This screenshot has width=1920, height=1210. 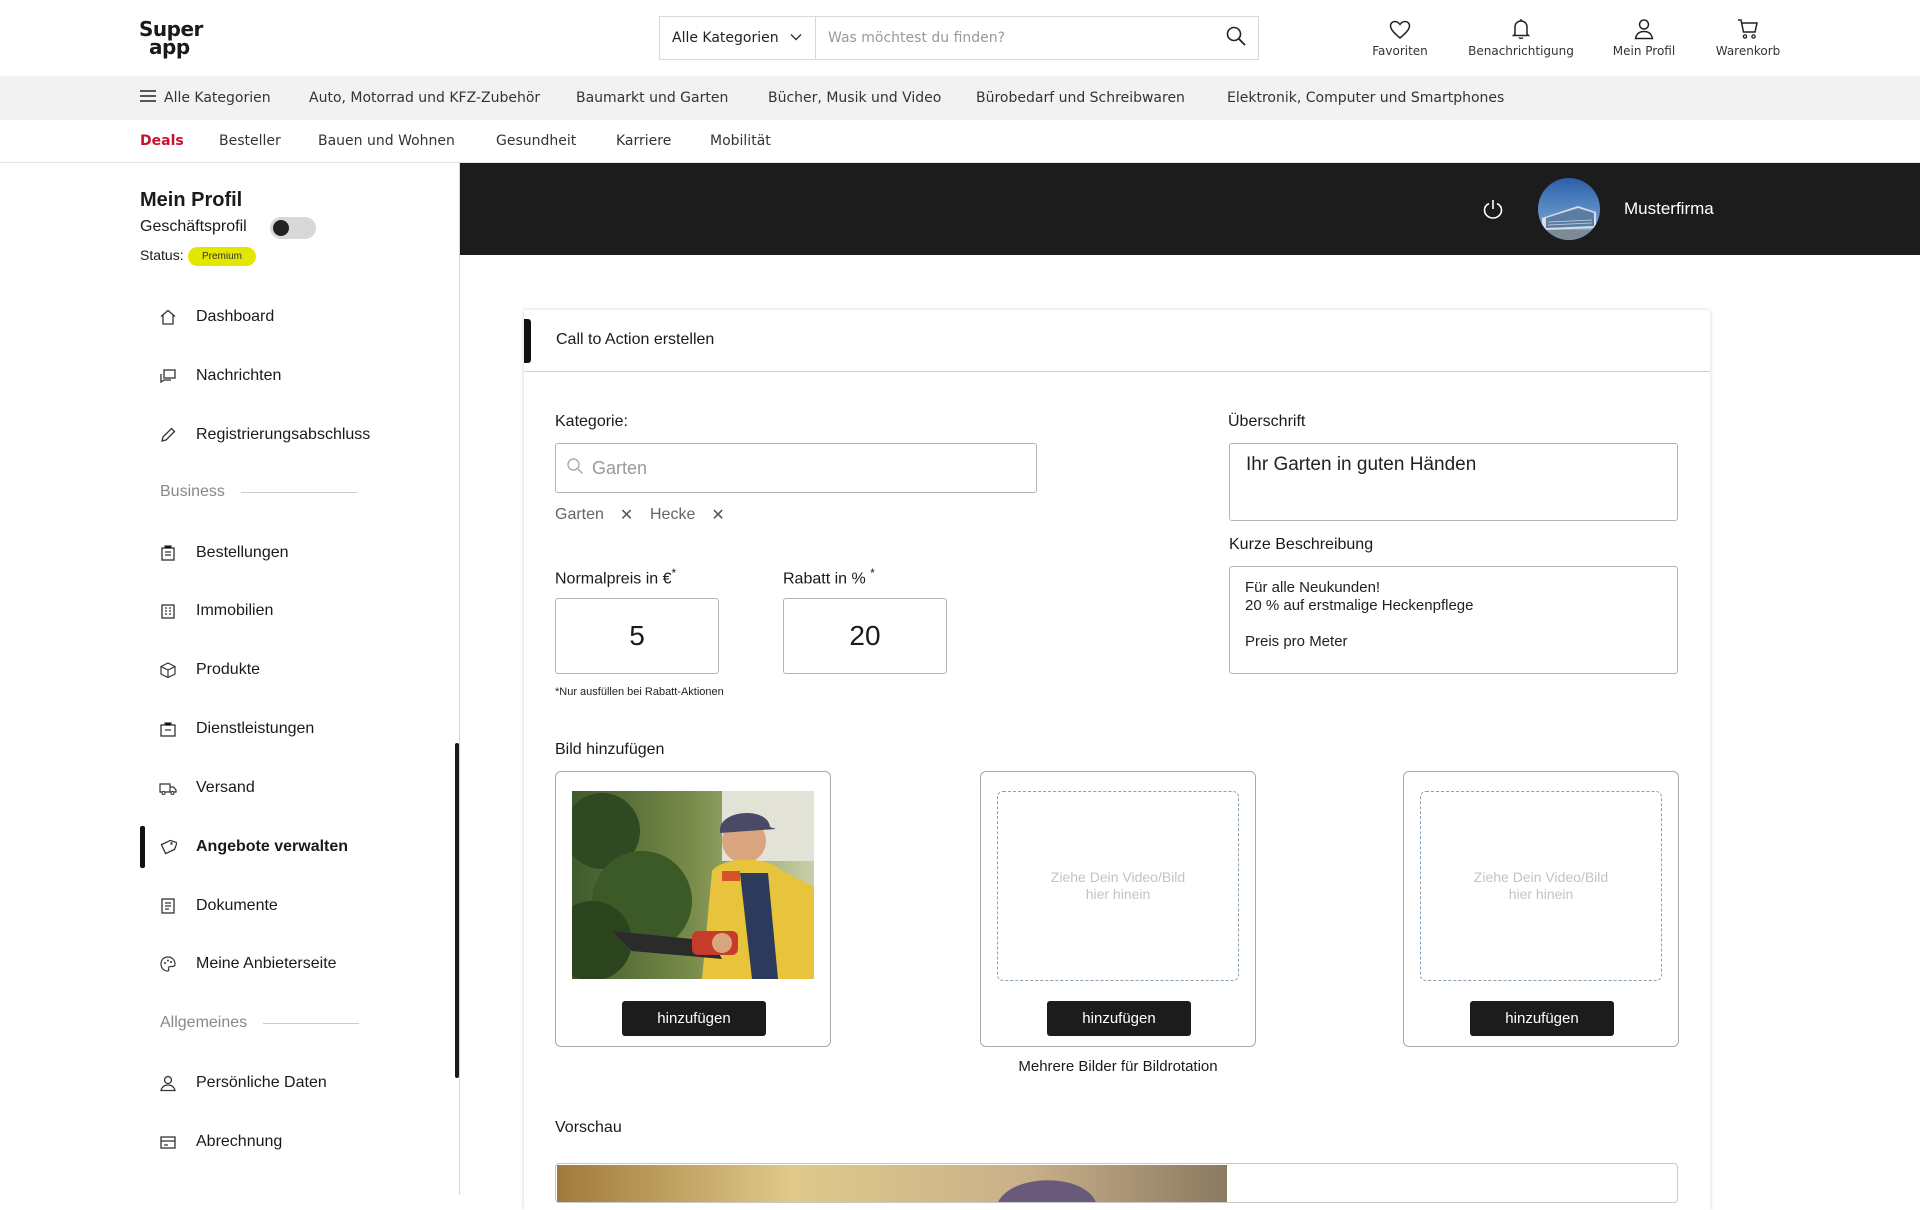 What do you see at coordinates (250, 141) in the screenshot?
I see `subnav-besteller: Besteller` at bounding box center [250, 141].